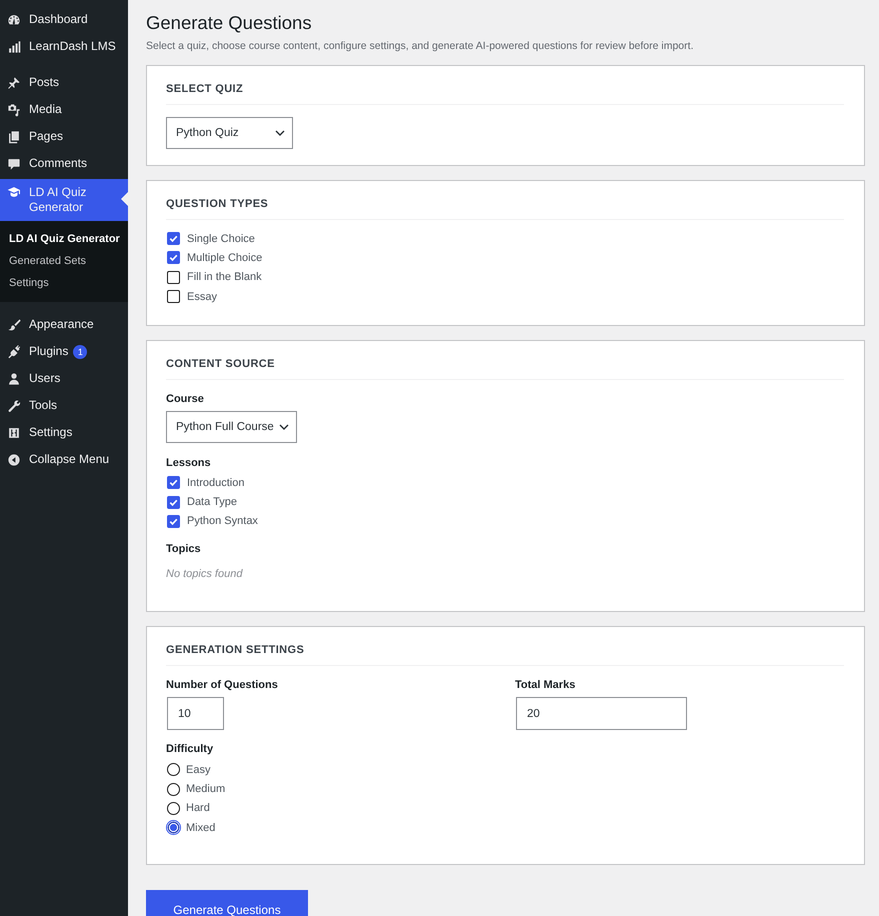  I want to click on field-label: Number of Questions, so click(222, 685).